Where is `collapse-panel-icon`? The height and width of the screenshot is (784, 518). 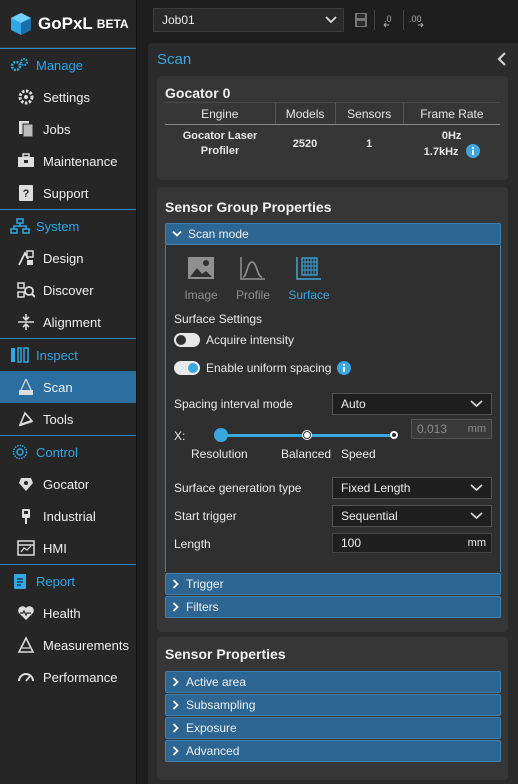 collapse-panel-icon is located at coordinates (502, 59).